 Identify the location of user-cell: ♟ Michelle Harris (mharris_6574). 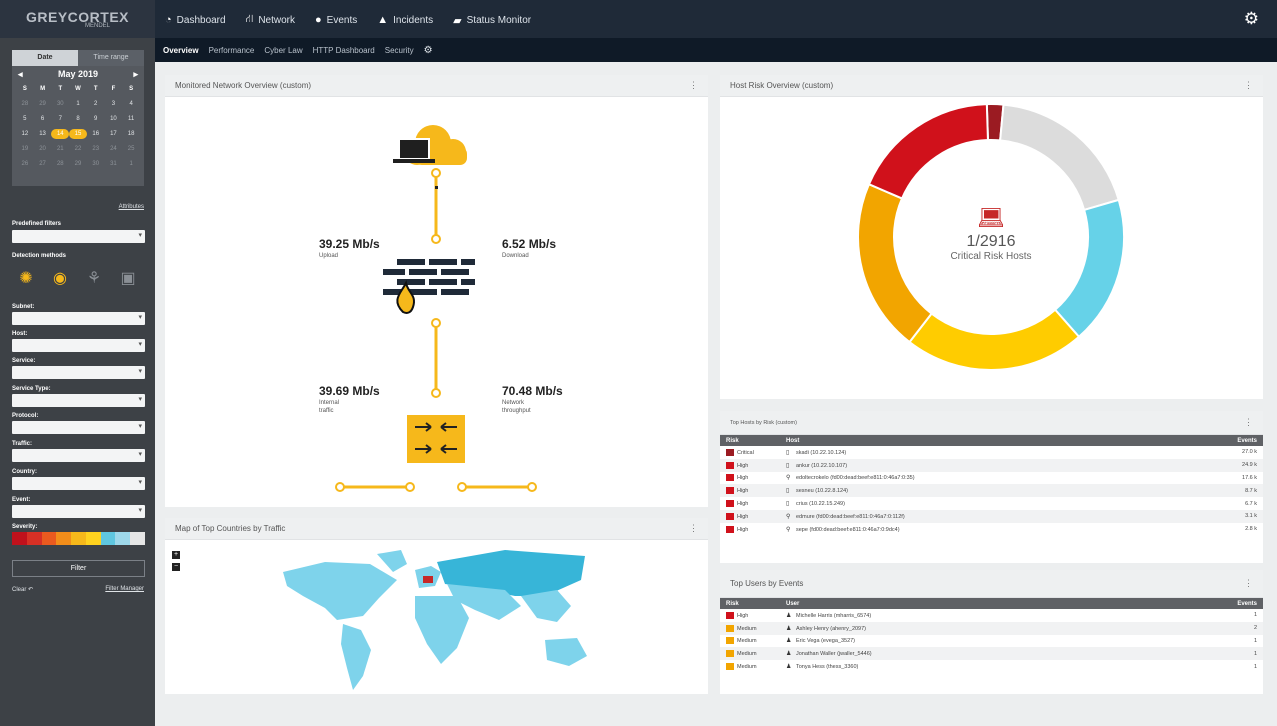
(962, 615).